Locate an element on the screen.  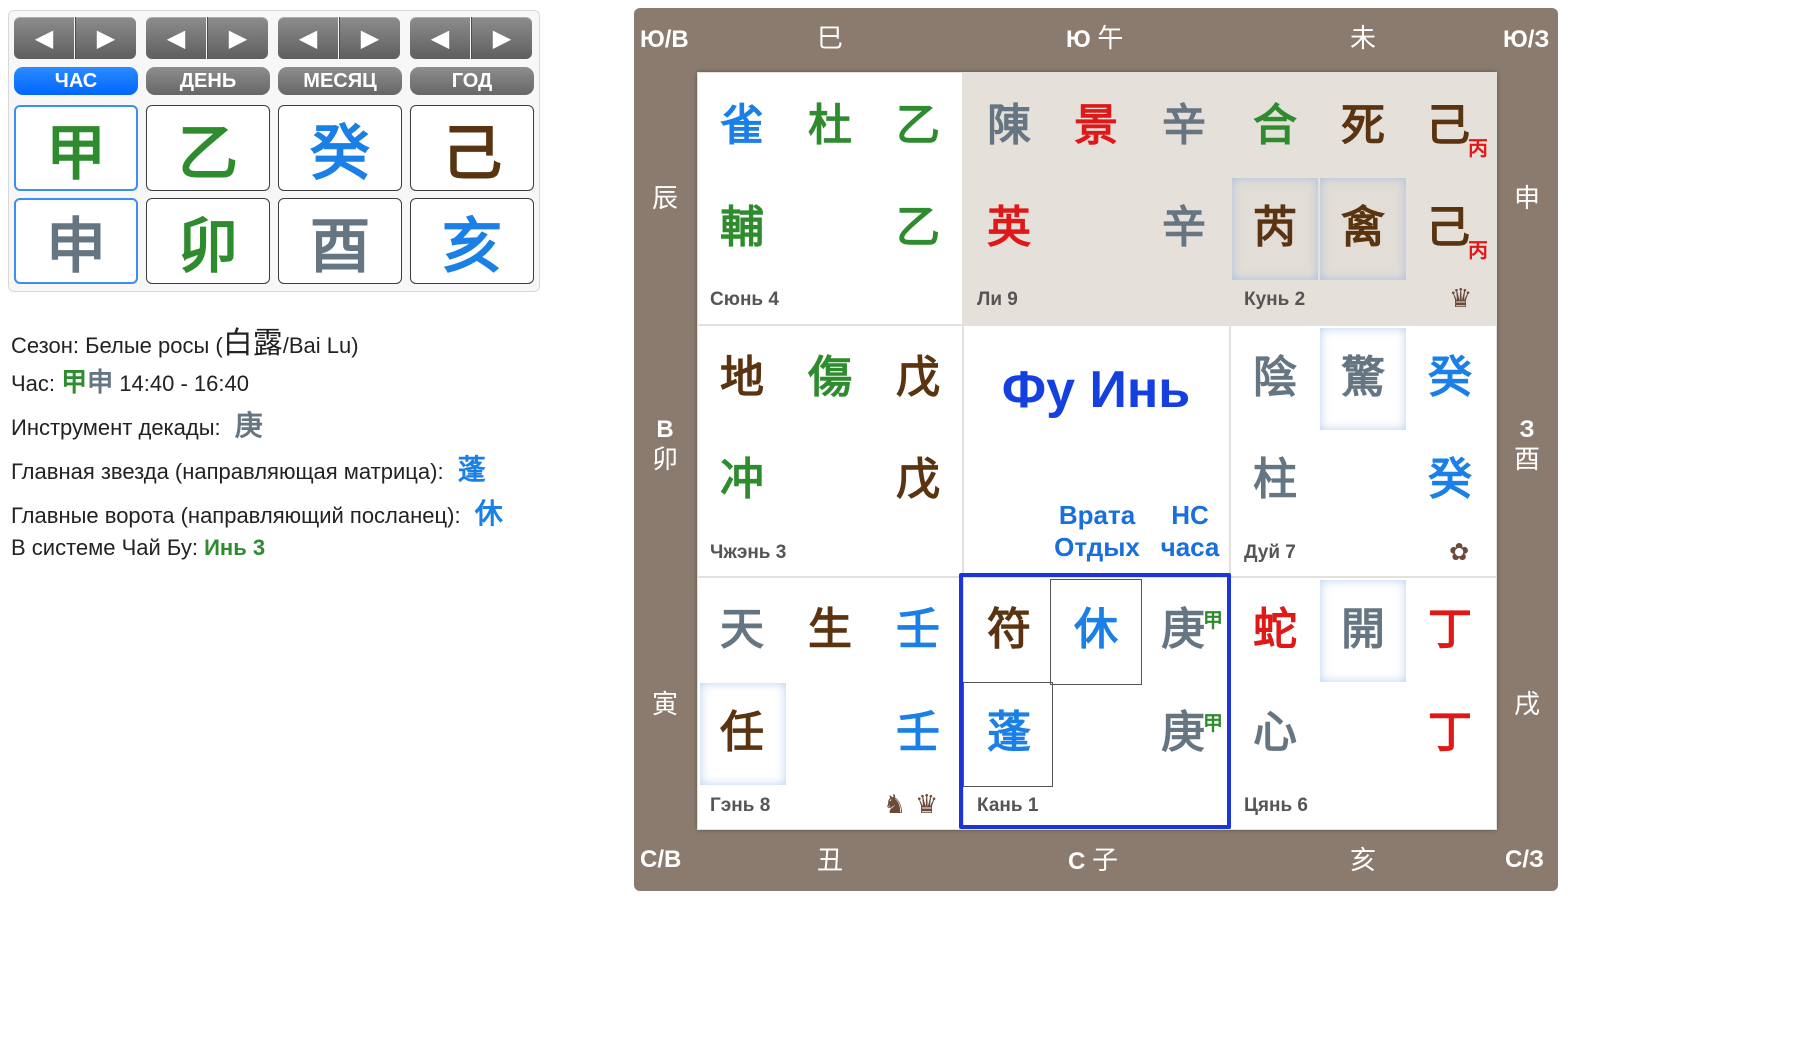
heaven-stem: 己 is located at coordinates (1448, 125).